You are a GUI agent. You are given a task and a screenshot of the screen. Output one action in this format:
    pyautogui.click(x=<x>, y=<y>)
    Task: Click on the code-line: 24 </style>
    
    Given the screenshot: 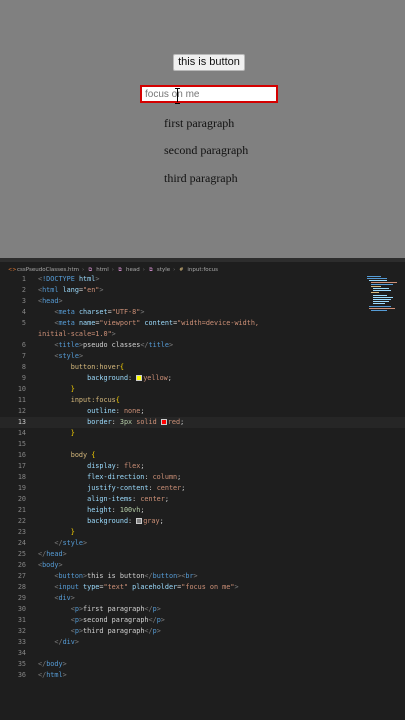 What is the action you would take?
    pyautogui.click(x=202, y=543)
    